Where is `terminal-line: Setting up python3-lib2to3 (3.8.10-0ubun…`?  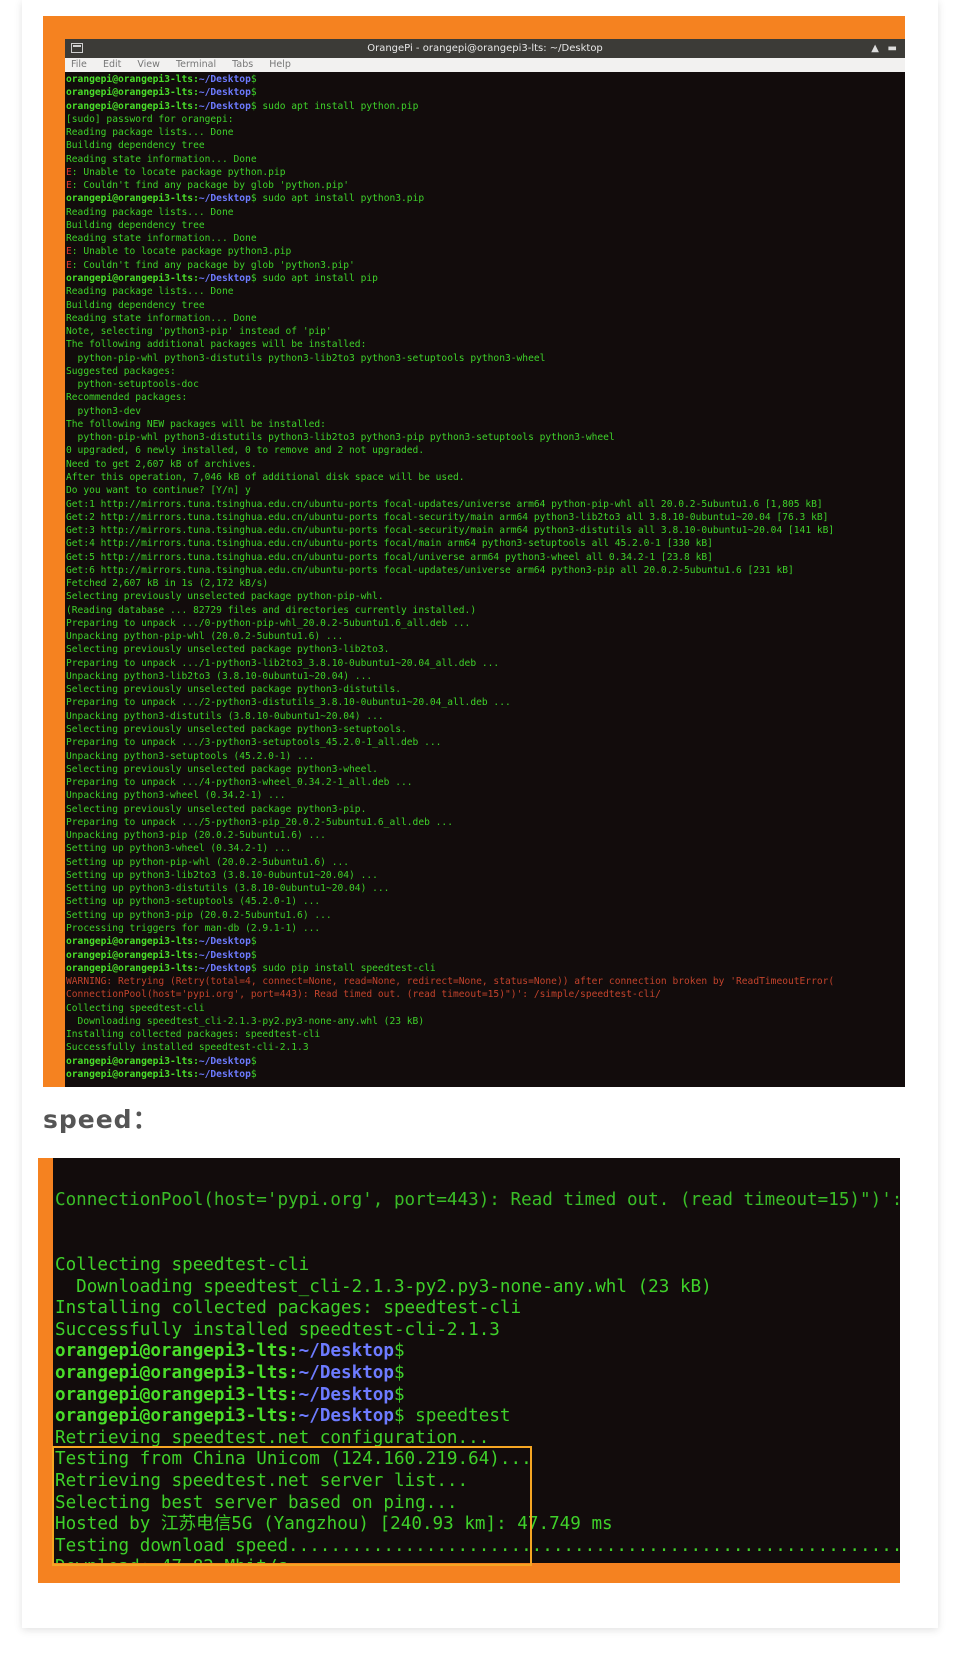 terminal-line: Setting up python3-lib2to3 (3.8.10-0ubun… is located at coordinates (485, 875).